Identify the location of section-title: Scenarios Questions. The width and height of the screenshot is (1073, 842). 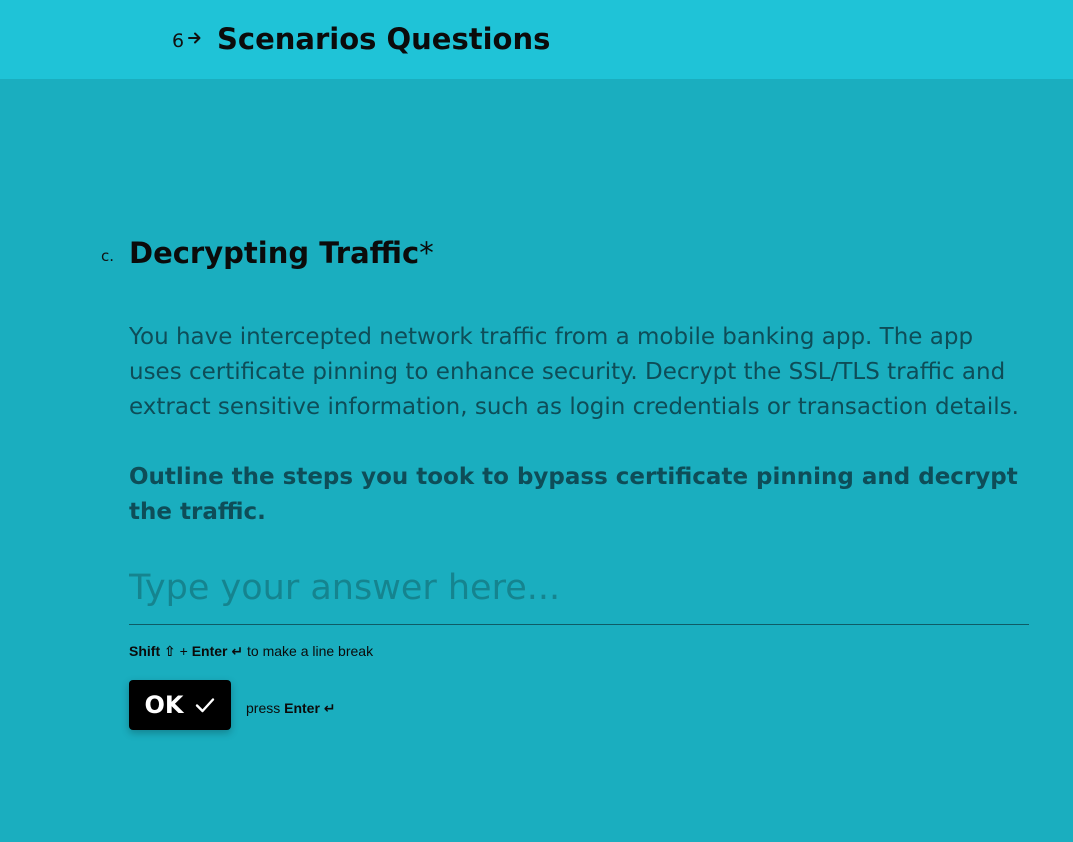
(384, 39).